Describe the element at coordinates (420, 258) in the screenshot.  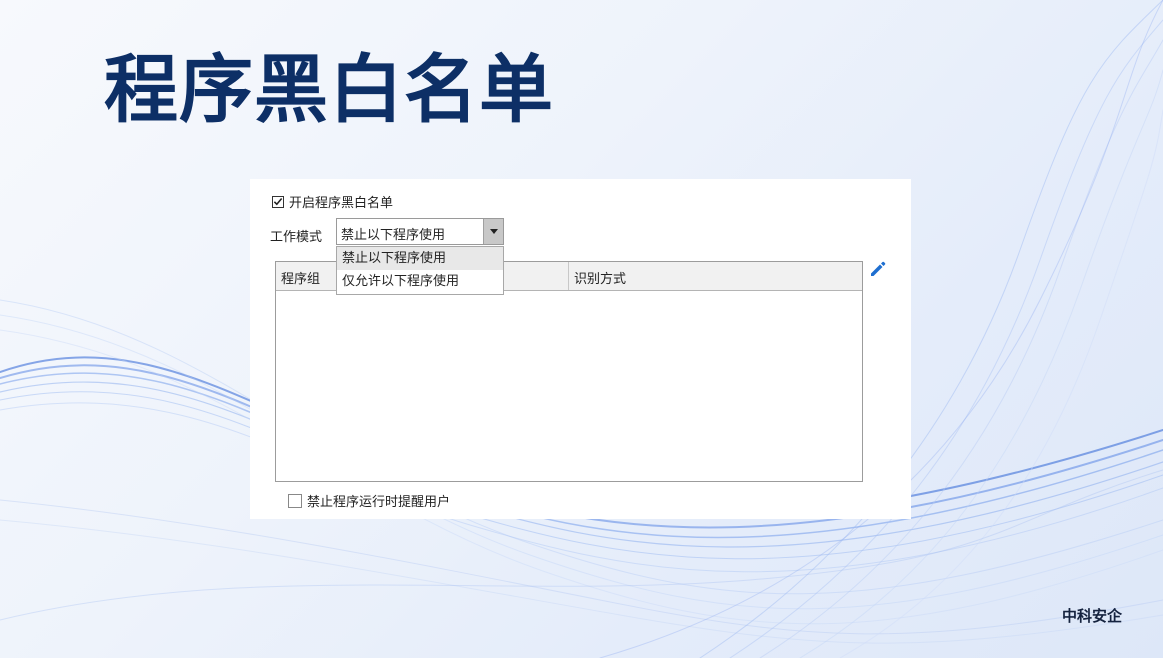
I see `dropdown-option-forbid: 禁止以下程序使用` at that location.